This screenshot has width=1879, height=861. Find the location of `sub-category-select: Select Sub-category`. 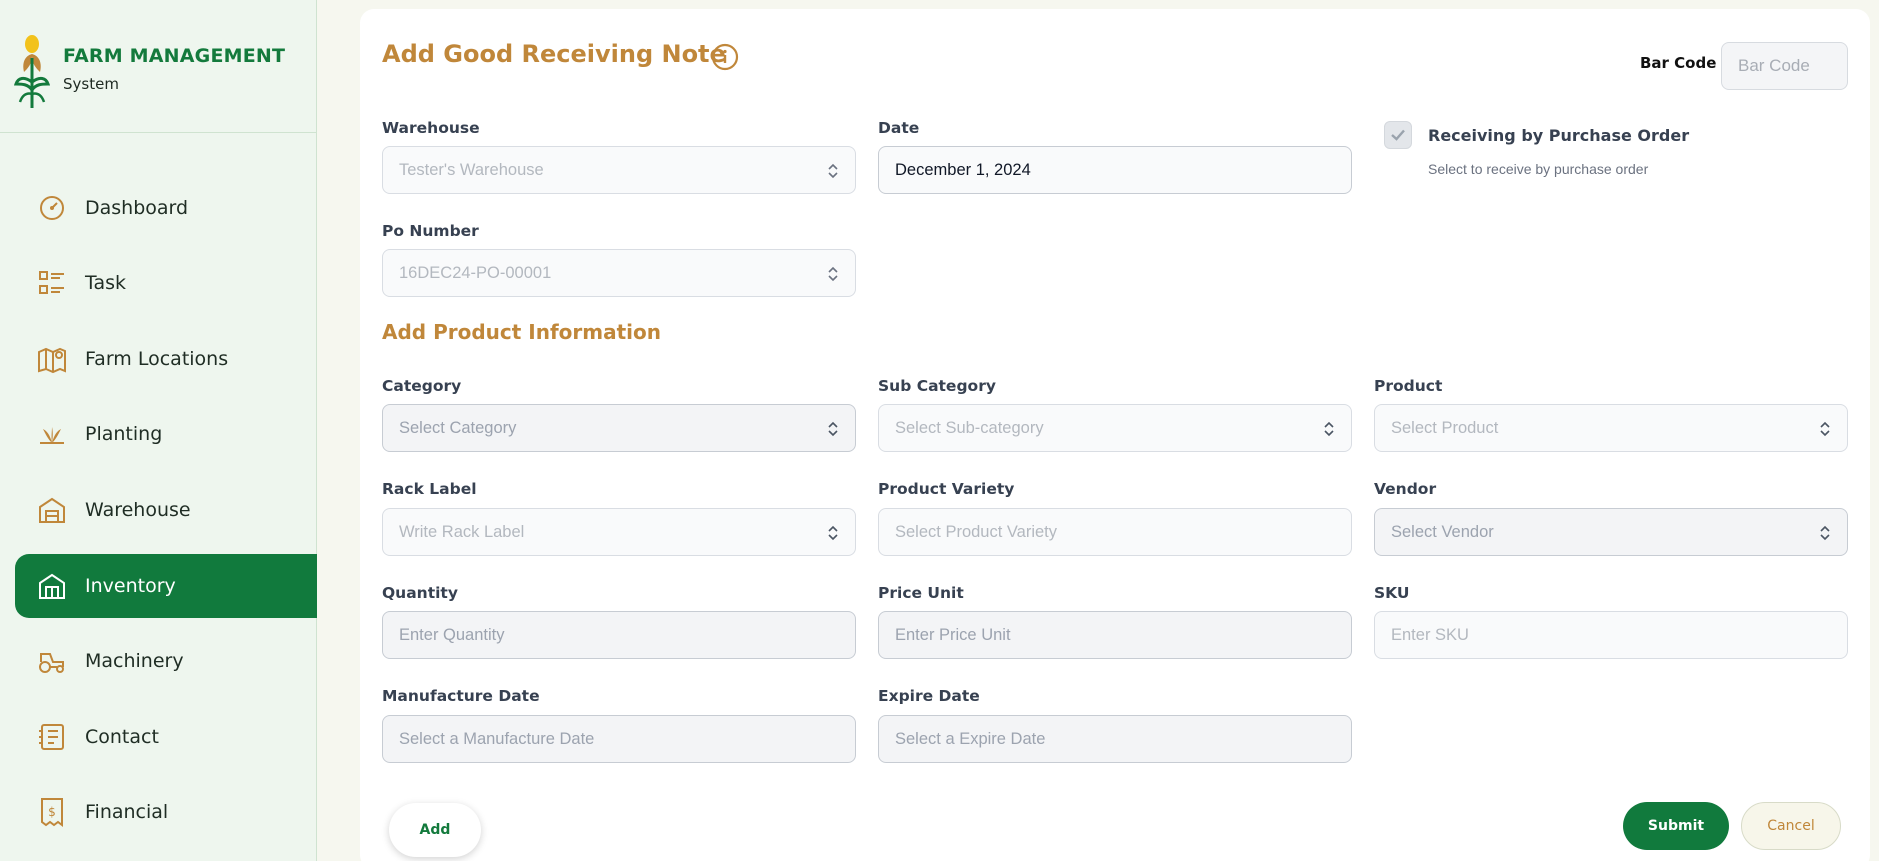

sub-category-select: Select Sub-category is located at coordinates (1115, 428).